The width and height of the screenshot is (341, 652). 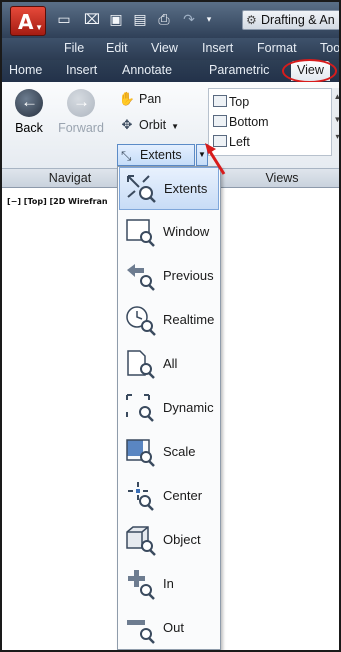 What do you see at coordinates (189, 19) in the screenshot?
I see `redo-icon: ↷` at bounding box center [189, 19].